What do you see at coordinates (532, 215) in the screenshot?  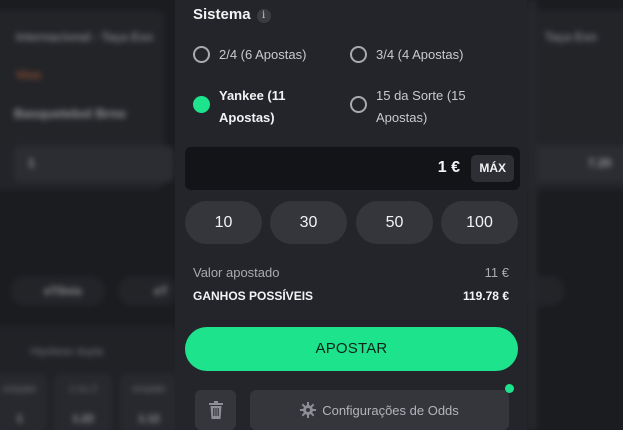 I see `background-divider` at bounding box center [532, 215].